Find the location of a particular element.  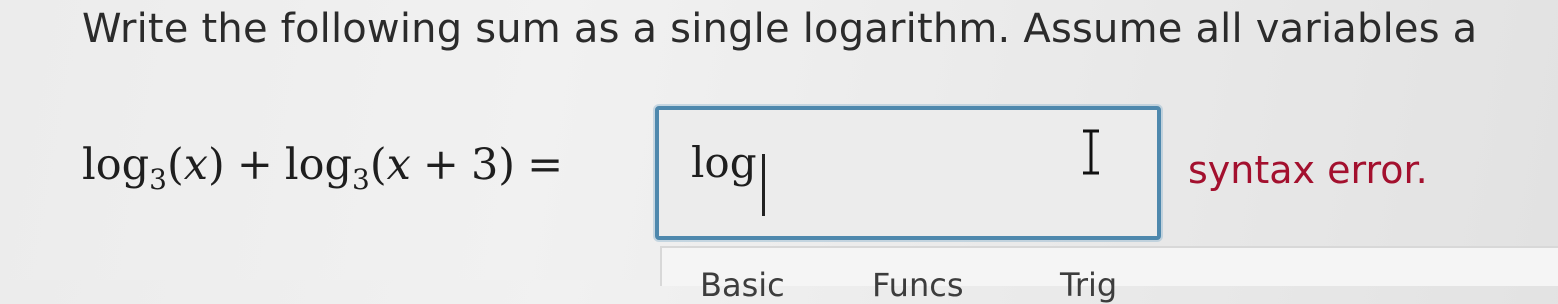

answer-value: log is located at coordinates (724, 162).